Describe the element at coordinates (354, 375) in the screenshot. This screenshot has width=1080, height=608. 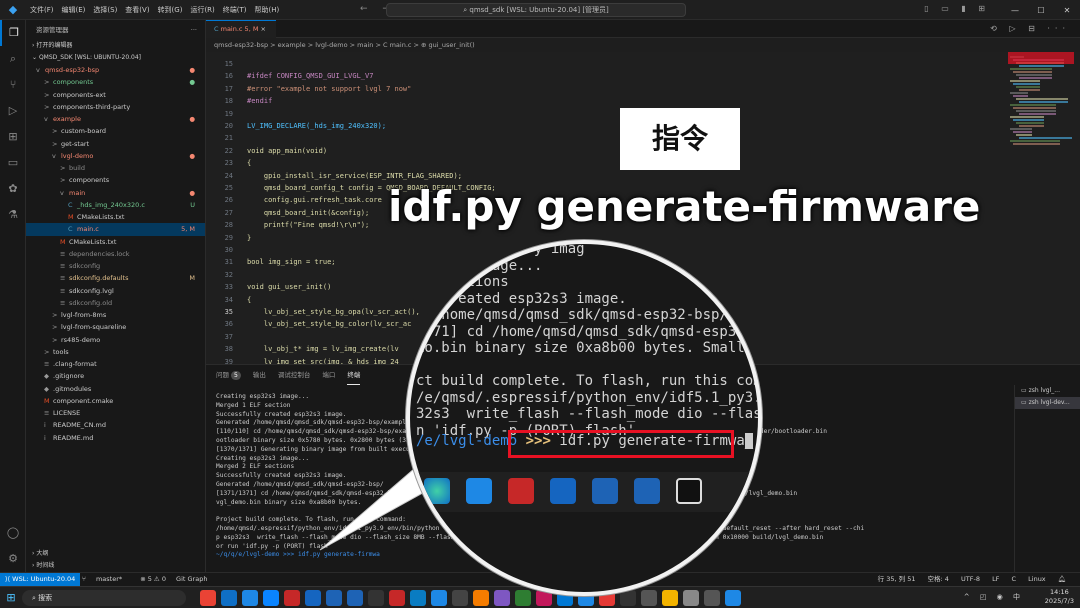
I see `panel-tab: 终端` at that location.